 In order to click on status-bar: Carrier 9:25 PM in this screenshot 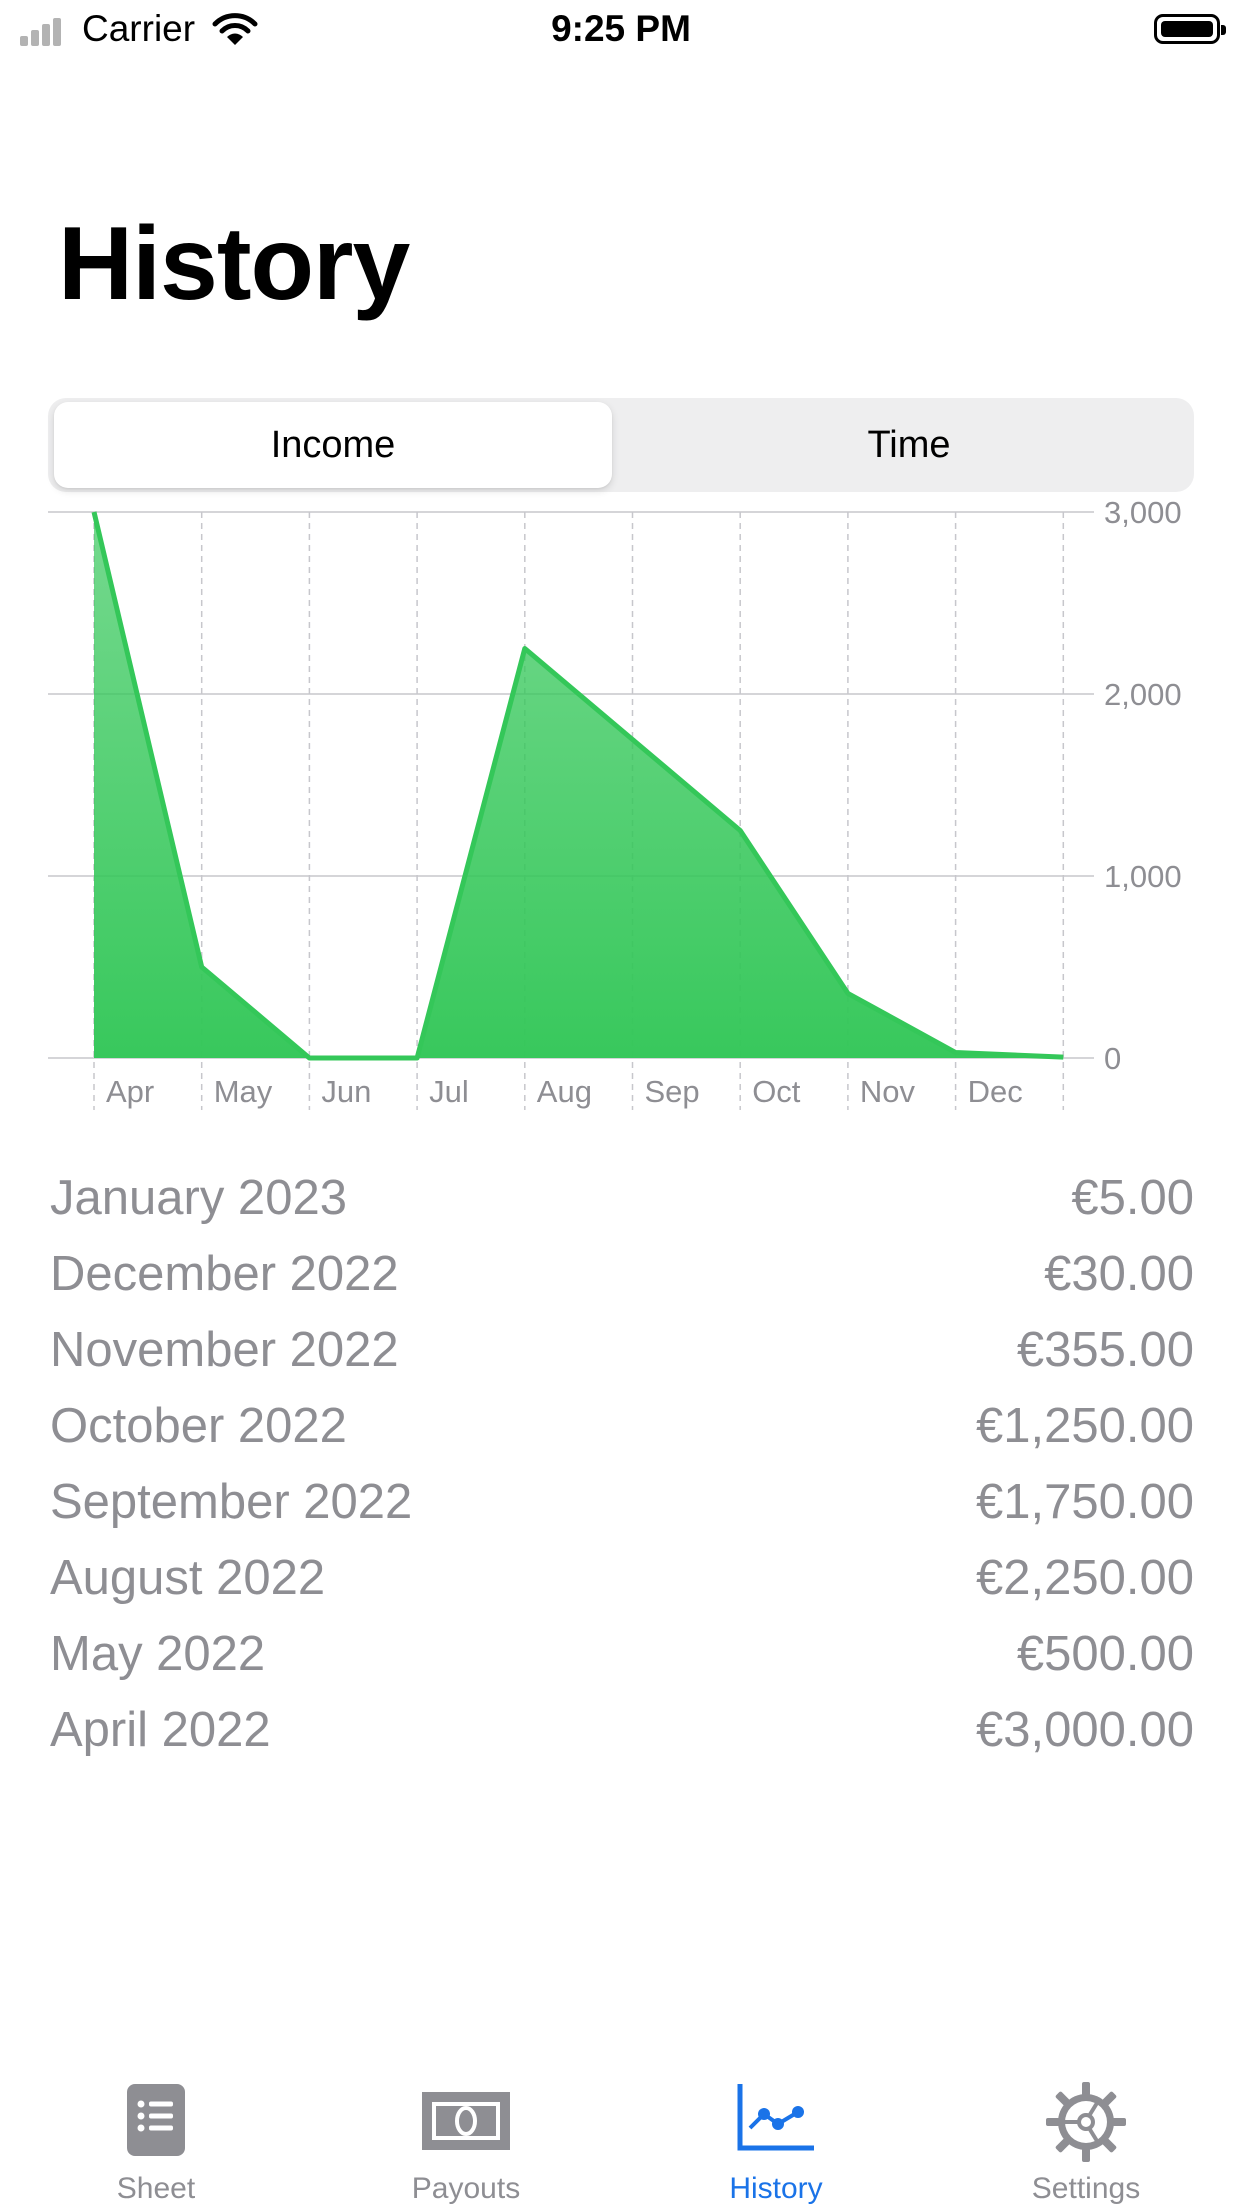, I will do `click(621, 31)`.